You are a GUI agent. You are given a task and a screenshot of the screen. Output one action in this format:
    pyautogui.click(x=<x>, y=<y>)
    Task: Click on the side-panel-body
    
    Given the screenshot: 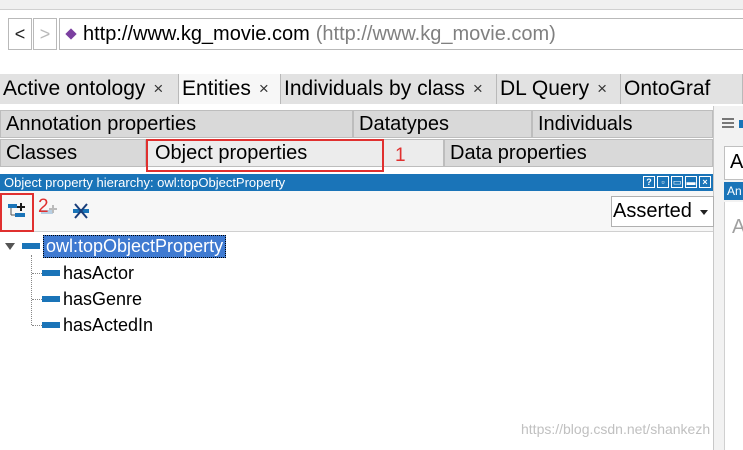 What is the action you would take?
    pyautogui.click(x=733, y=326)
    